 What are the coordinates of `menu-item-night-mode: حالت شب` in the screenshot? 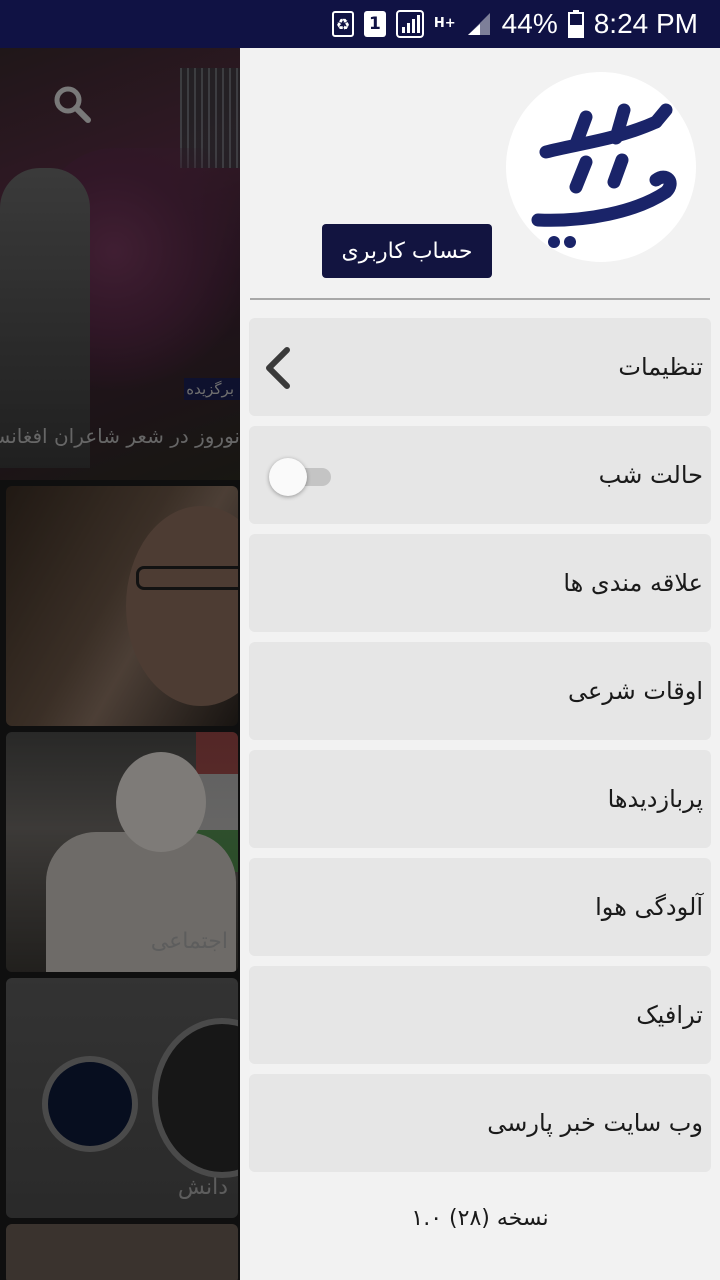 It's located at (480, 475).